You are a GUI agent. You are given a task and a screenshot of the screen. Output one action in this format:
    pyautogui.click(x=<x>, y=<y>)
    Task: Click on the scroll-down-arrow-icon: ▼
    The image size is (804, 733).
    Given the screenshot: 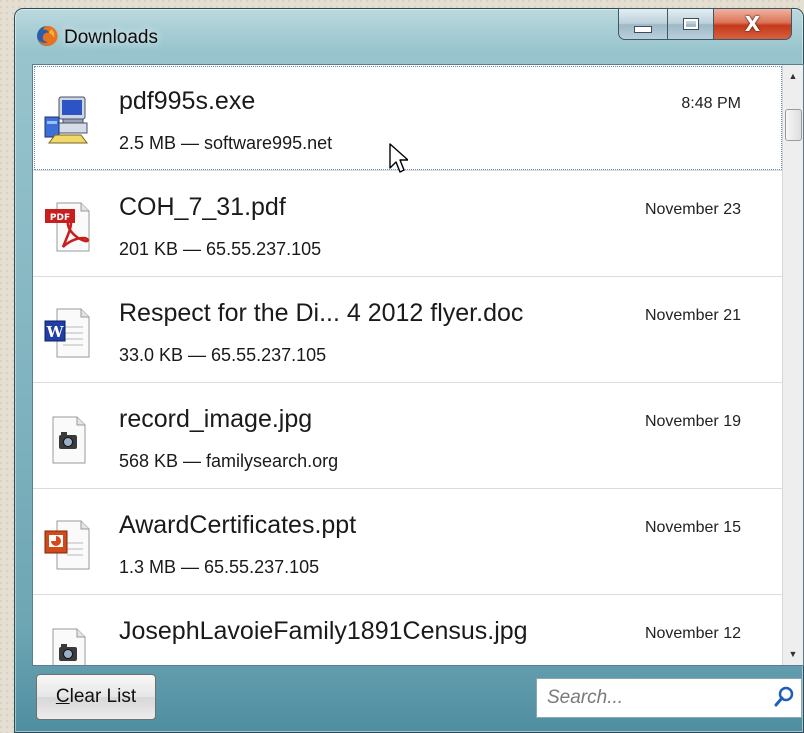 What is the action you would take?
    pyautogui.click(x=793, y=654)
    